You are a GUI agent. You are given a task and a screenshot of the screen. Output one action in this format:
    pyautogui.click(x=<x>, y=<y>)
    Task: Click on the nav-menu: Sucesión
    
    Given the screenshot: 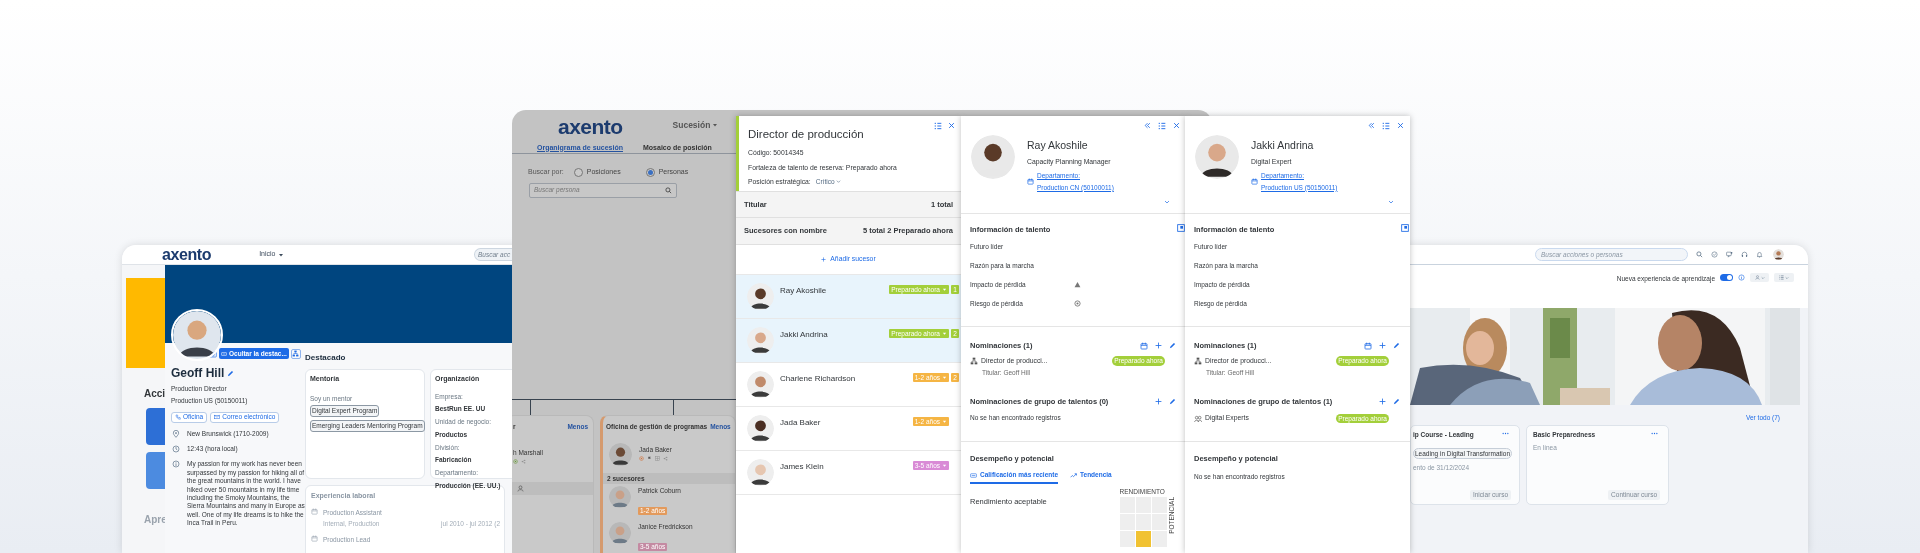 What is the action you would take?
    pyautogui.click(x=695, y=125)
    